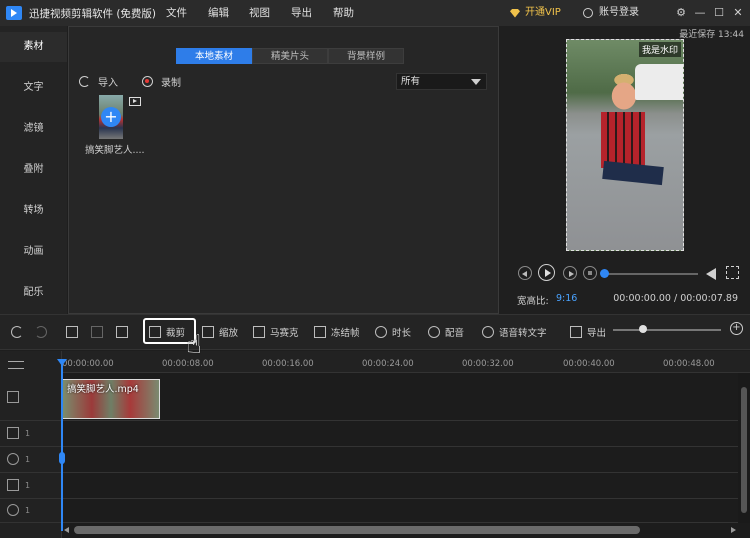 The width and height of the screenshot is (750, 538). I want to click on sidebar-item-animation: 动画, so click(33, 252).